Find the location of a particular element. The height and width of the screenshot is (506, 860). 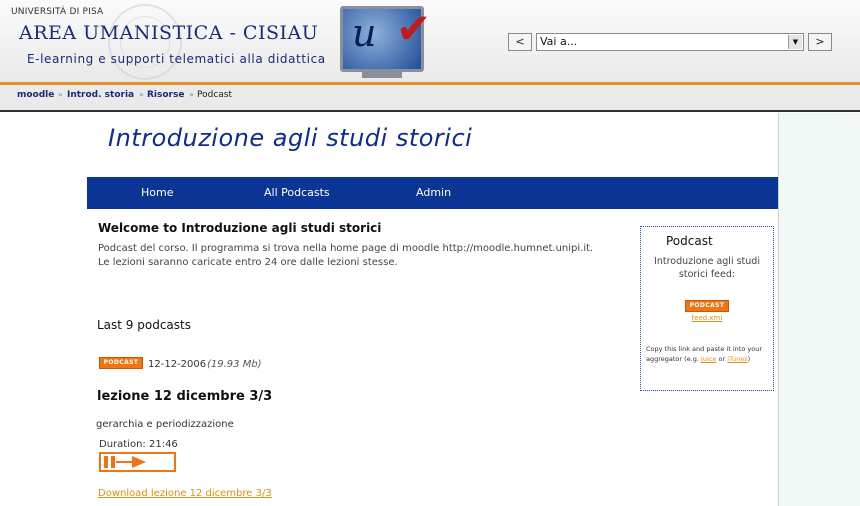

copy-text: or is located at coordinates (721, 359).